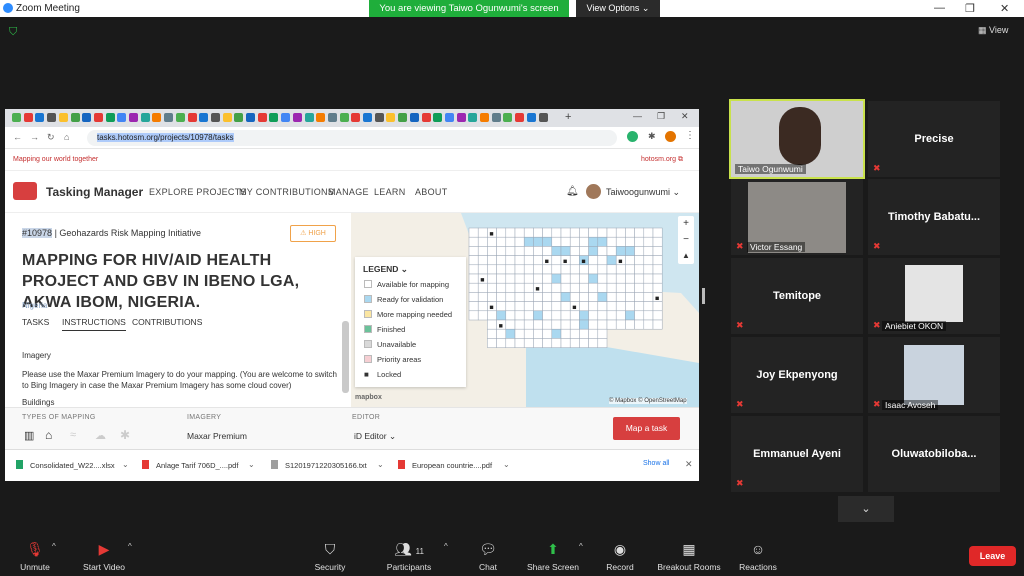 The width and height of the screenshot is (1024, 576). Describe the element at coordinates (992, 556) in the screenshot. I see `leave-button: Leave` at that location.